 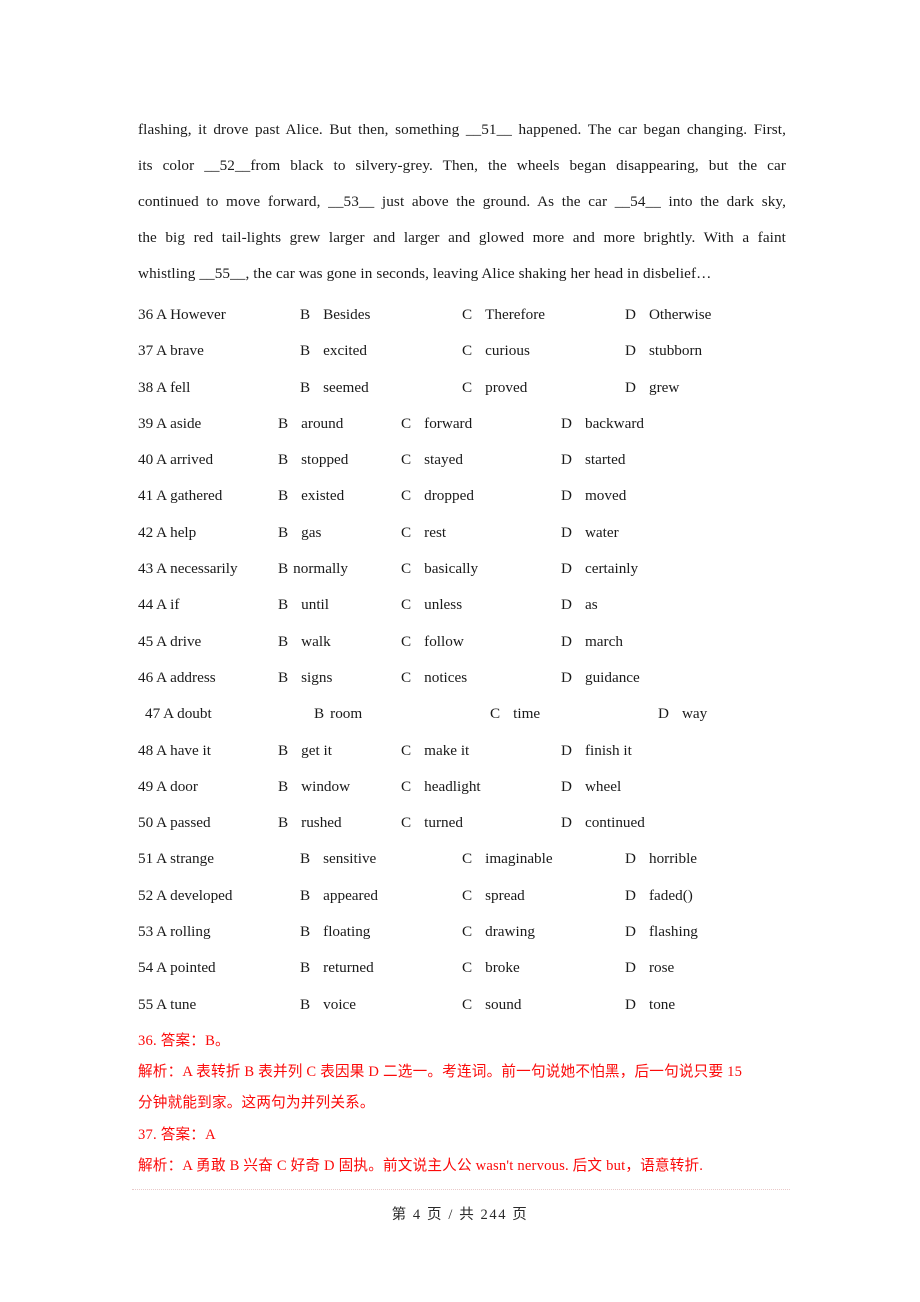 I want to click on question-row-46: 46 A address Bsigns Cnotices Dguidance, so click(x=468, y=678).